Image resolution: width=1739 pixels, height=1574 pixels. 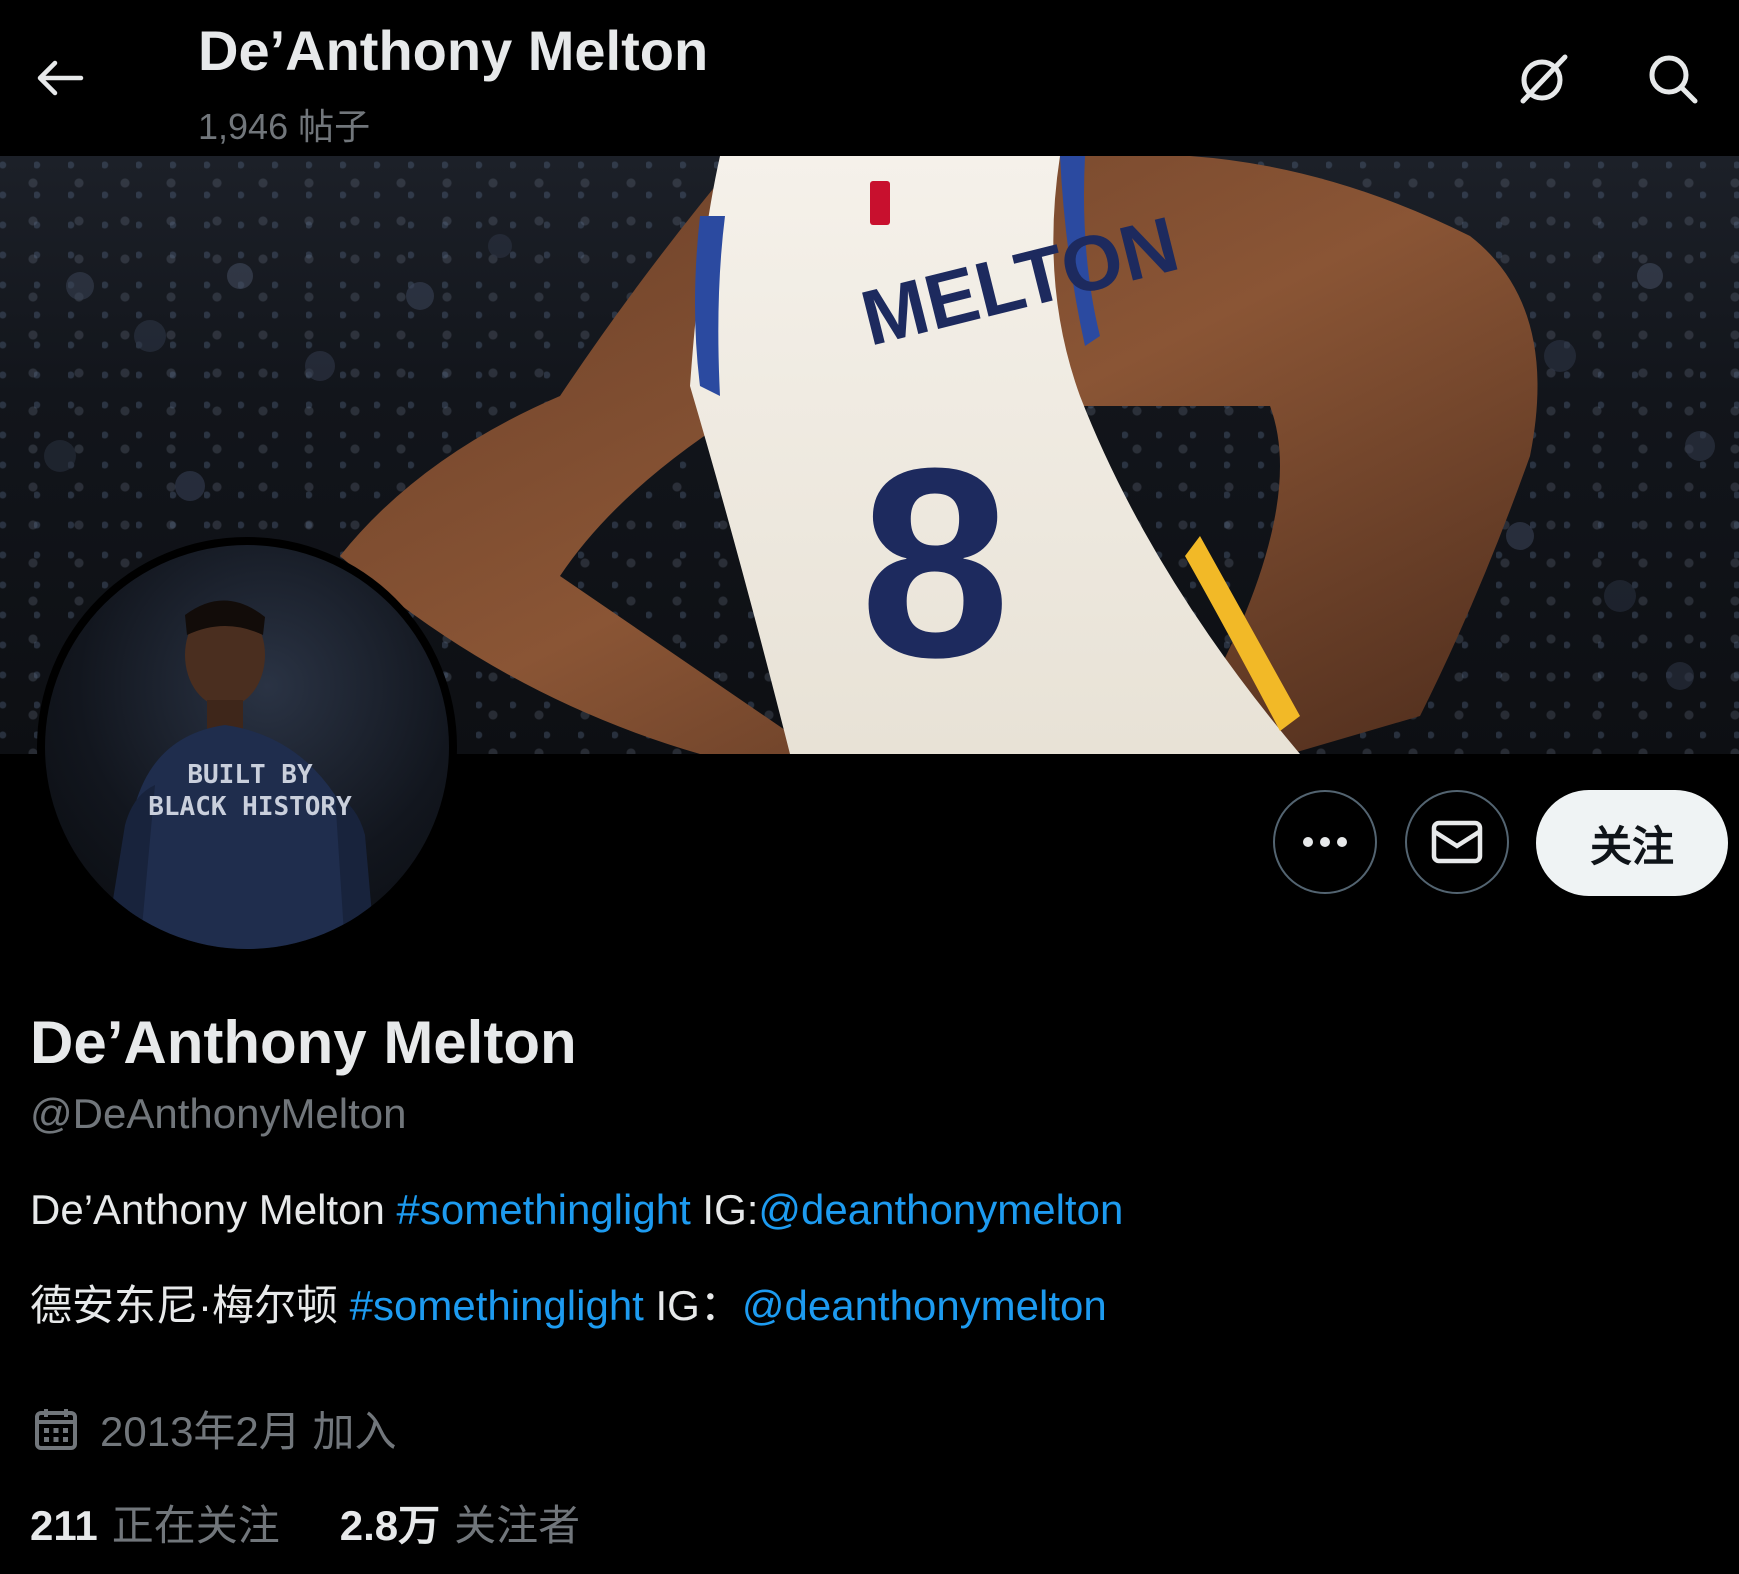 I want to click on header-title: De’Anthony Melton, so click(x=453, y=50).